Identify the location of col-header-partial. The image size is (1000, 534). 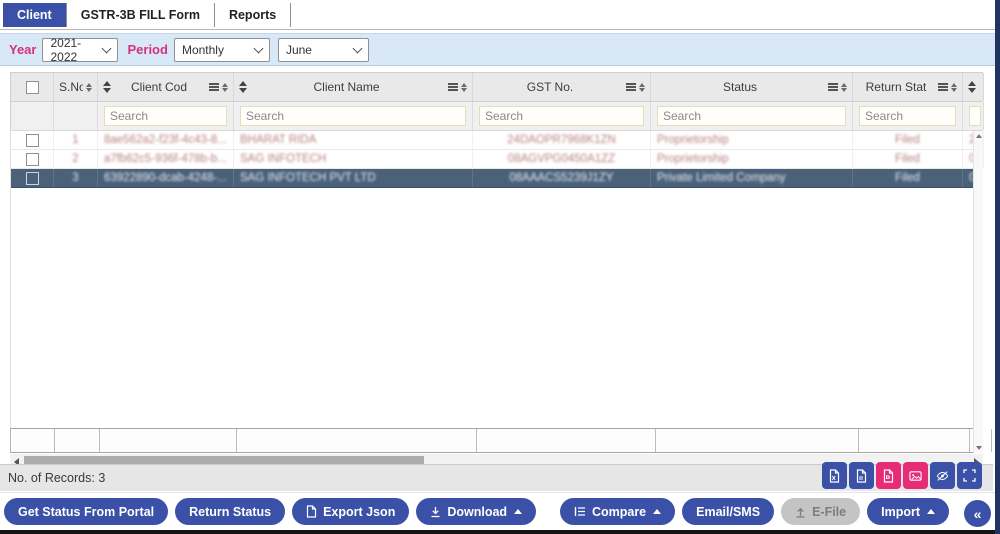
(973, 87).